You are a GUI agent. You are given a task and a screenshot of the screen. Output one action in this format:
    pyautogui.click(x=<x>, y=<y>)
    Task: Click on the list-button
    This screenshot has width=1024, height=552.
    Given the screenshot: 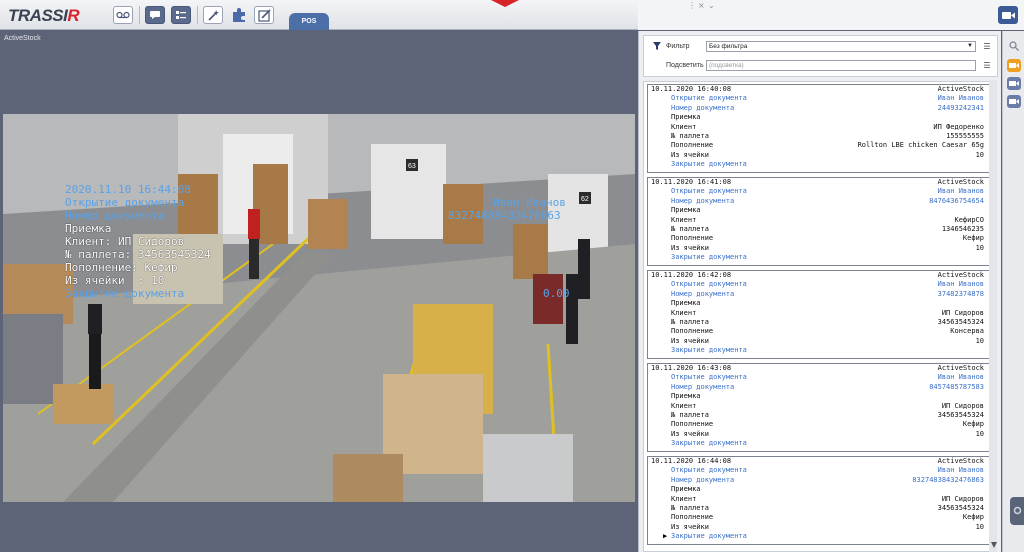 What is the action you would take?
    pyautogui.click(x=181, y=15)
    